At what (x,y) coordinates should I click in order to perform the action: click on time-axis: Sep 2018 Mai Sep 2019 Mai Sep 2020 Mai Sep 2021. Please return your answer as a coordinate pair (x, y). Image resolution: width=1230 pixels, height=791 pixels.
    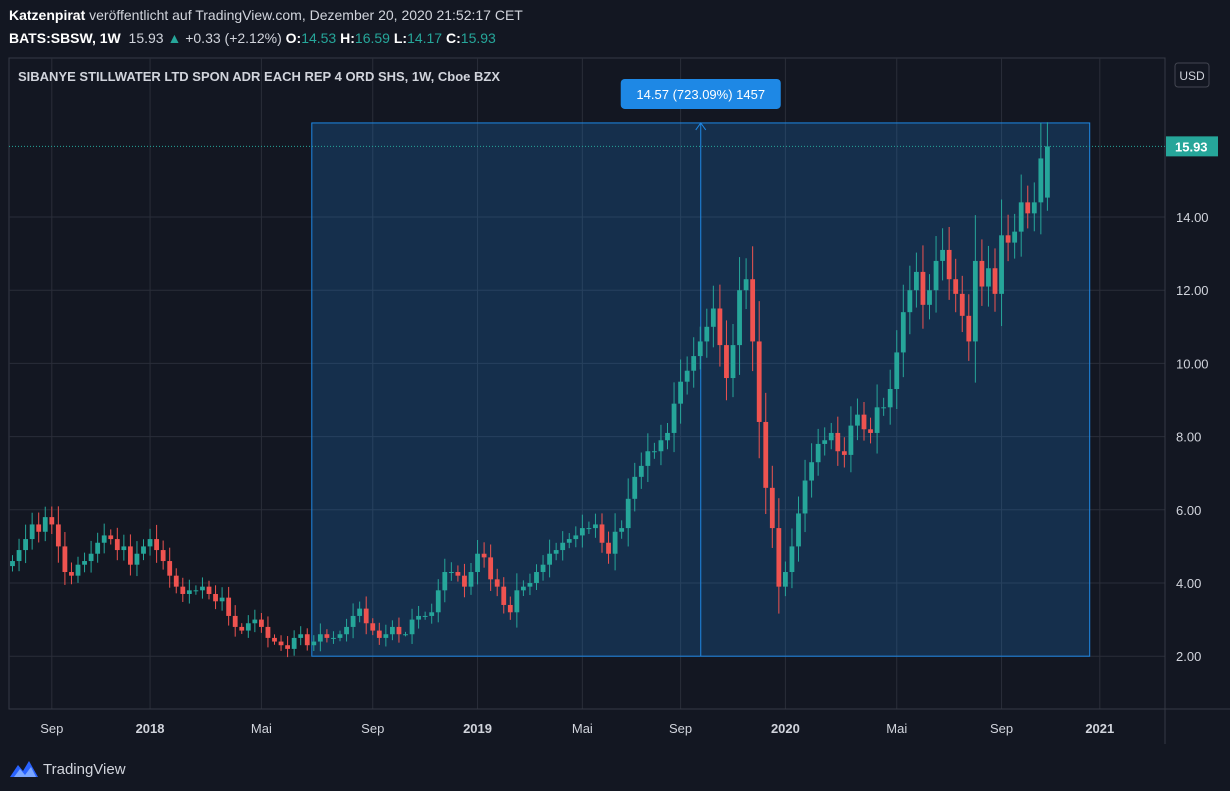
    Looking at the image, I should click on (577, 728).